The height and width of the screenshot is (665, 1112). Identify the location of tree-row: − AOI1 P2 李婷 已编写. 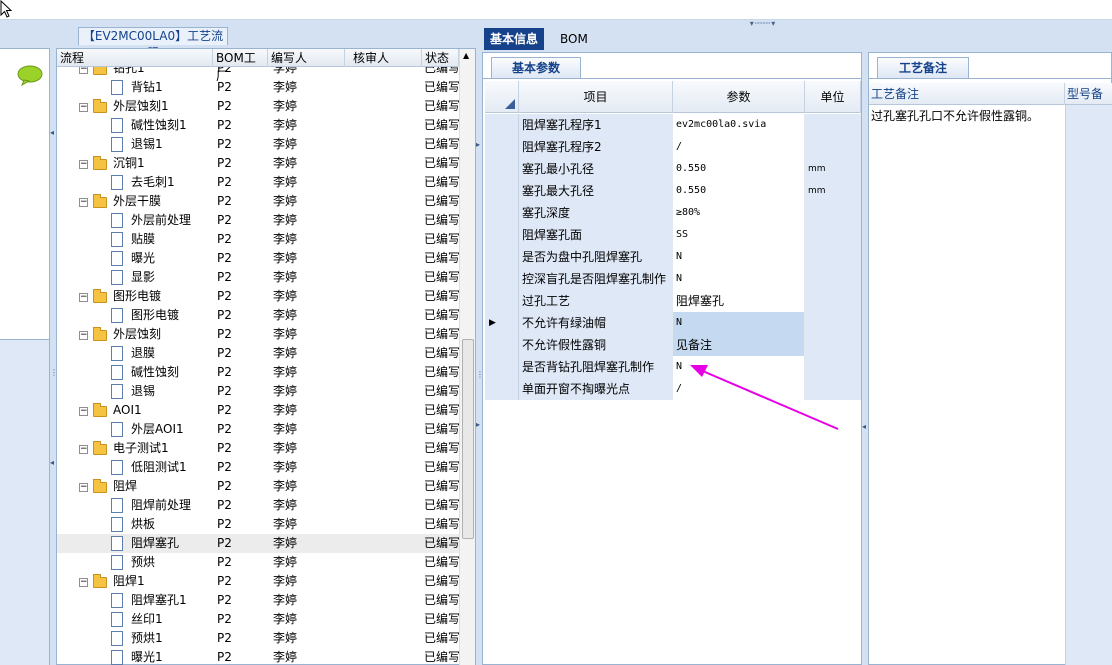
(258, 410).